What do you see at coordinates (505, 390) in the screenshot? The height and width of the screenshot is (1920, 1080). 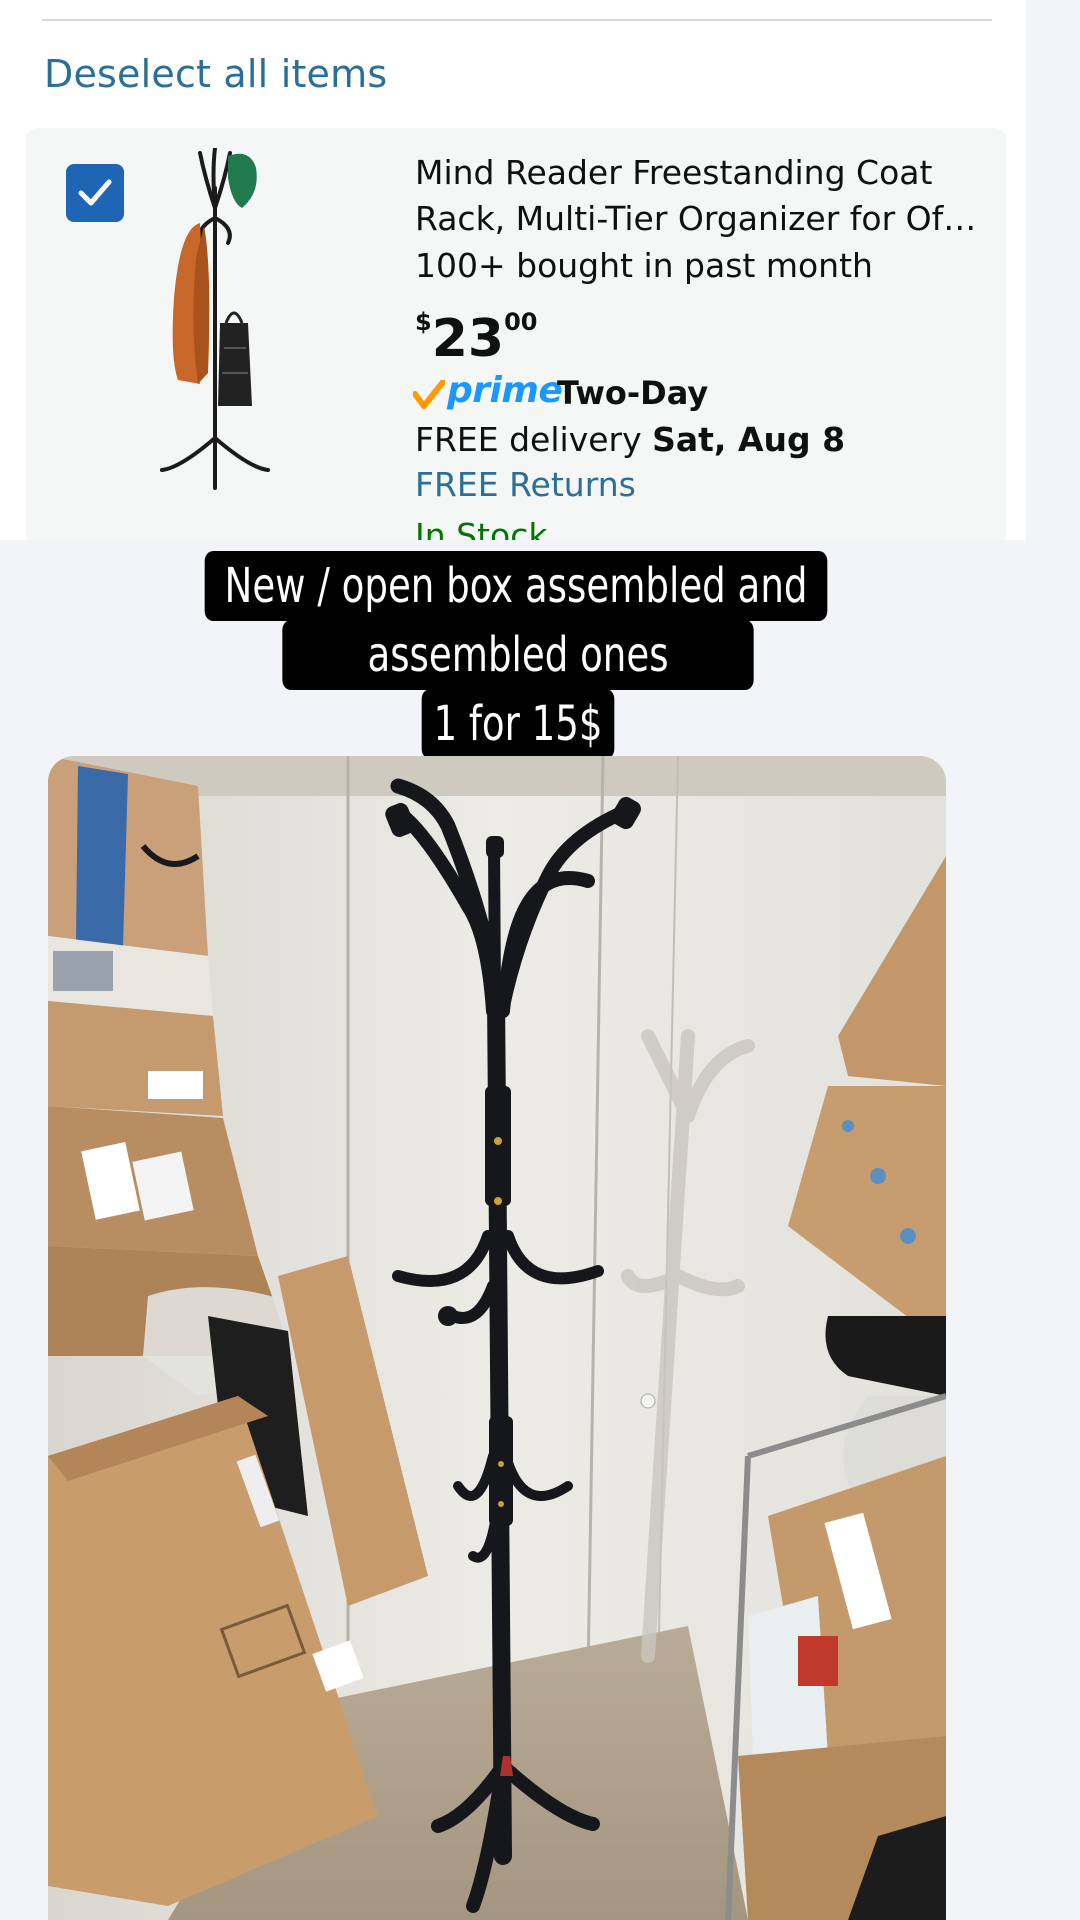 I see `prime-label: prime` at bounding box center [505, 390].